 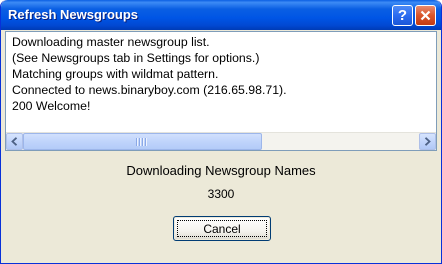 I want to click on cancel-button: Cancel, so click(x=222, y=228).